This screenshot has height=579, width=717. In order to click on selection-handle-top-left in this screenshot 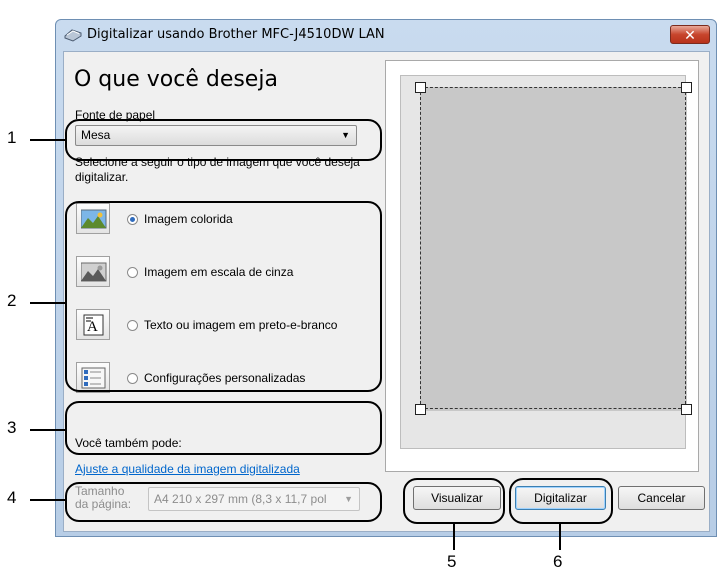, I will do `click(420, 87)`.